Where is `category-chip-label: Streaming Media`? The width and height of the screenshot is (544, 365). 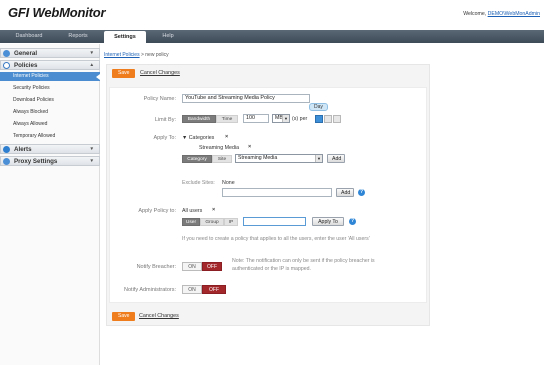
category-chip-label: Streaming Media is located at coordinates (219, 148).